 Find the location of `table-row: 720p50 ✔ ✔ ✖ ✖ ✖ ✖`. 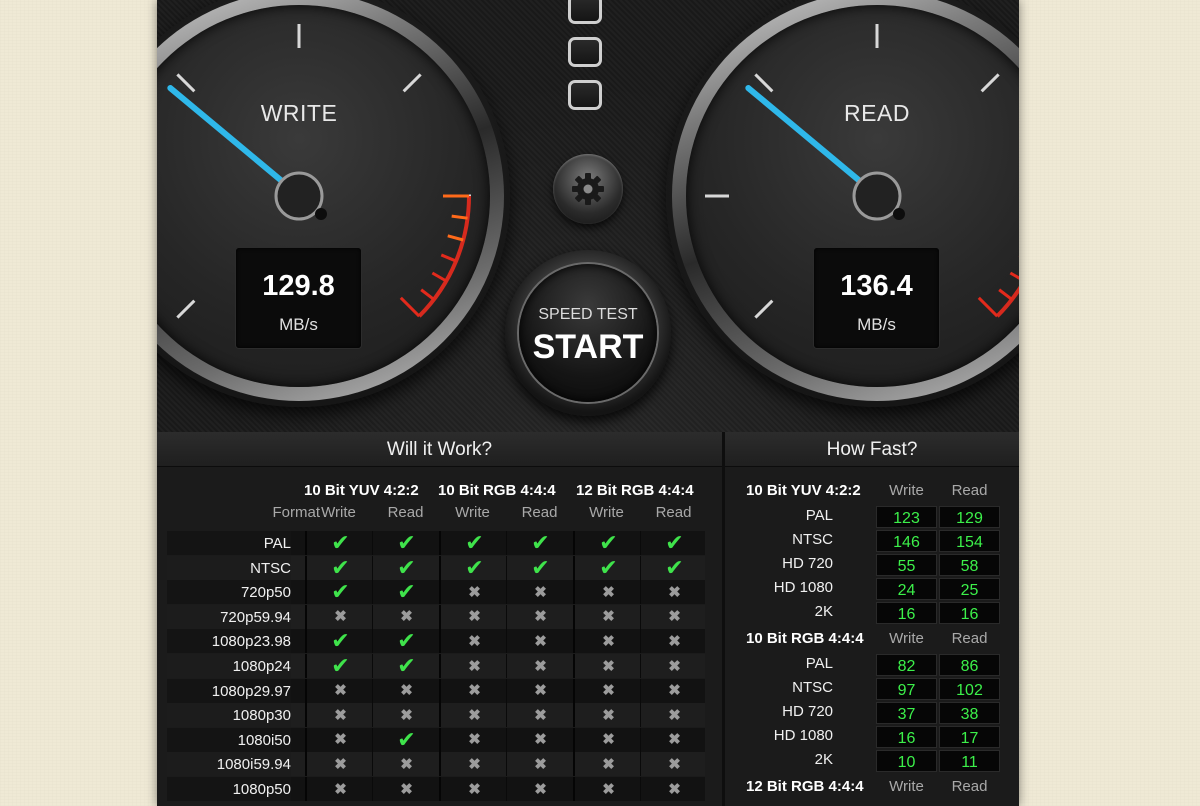

table-row: 720p50 ✔ ✔ ✖ ✖ ✖ ✖ is located at coordinates (436, 592).